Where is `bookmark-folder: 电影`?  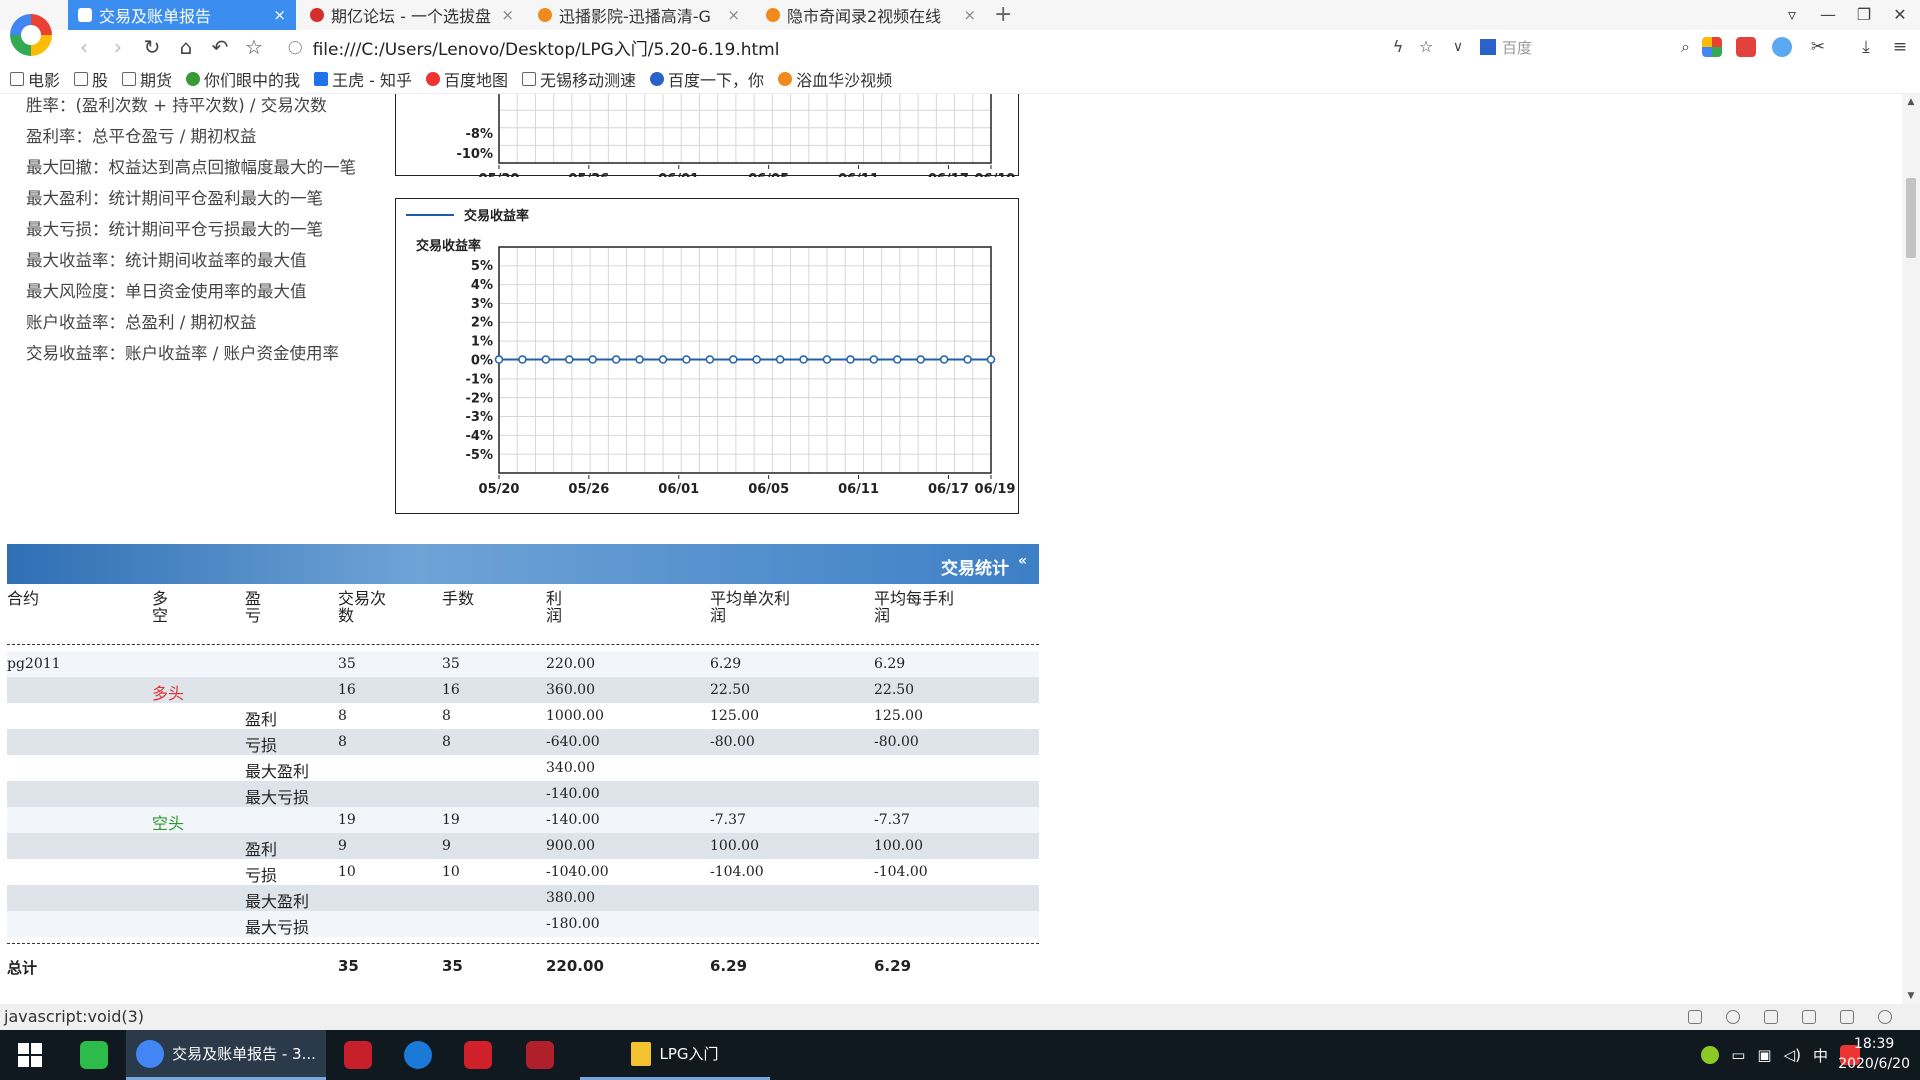 bookmark-folder: 电影 is located at coordinates (35, 79).